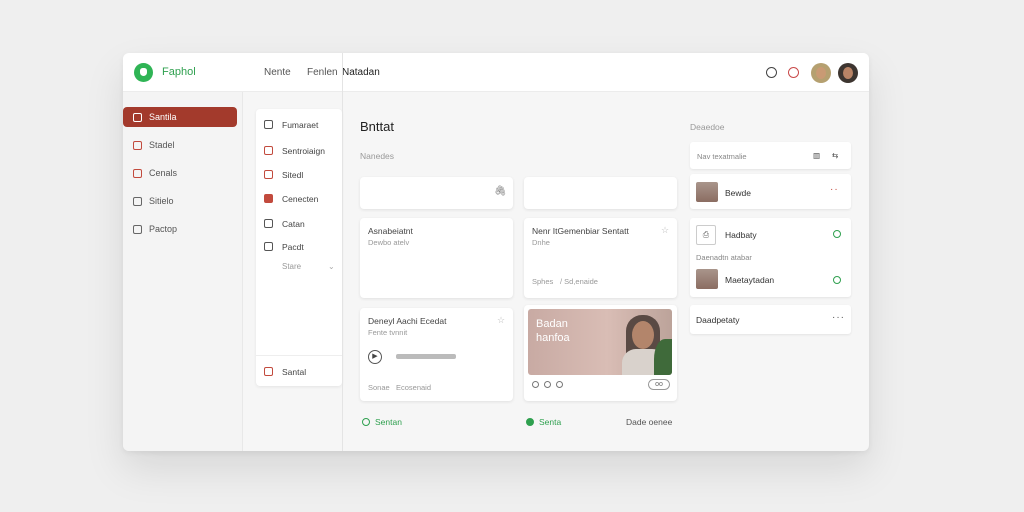 The width and height of the screenshot is (1024, 512). I want to click on edit-icon, so click(137, 201).